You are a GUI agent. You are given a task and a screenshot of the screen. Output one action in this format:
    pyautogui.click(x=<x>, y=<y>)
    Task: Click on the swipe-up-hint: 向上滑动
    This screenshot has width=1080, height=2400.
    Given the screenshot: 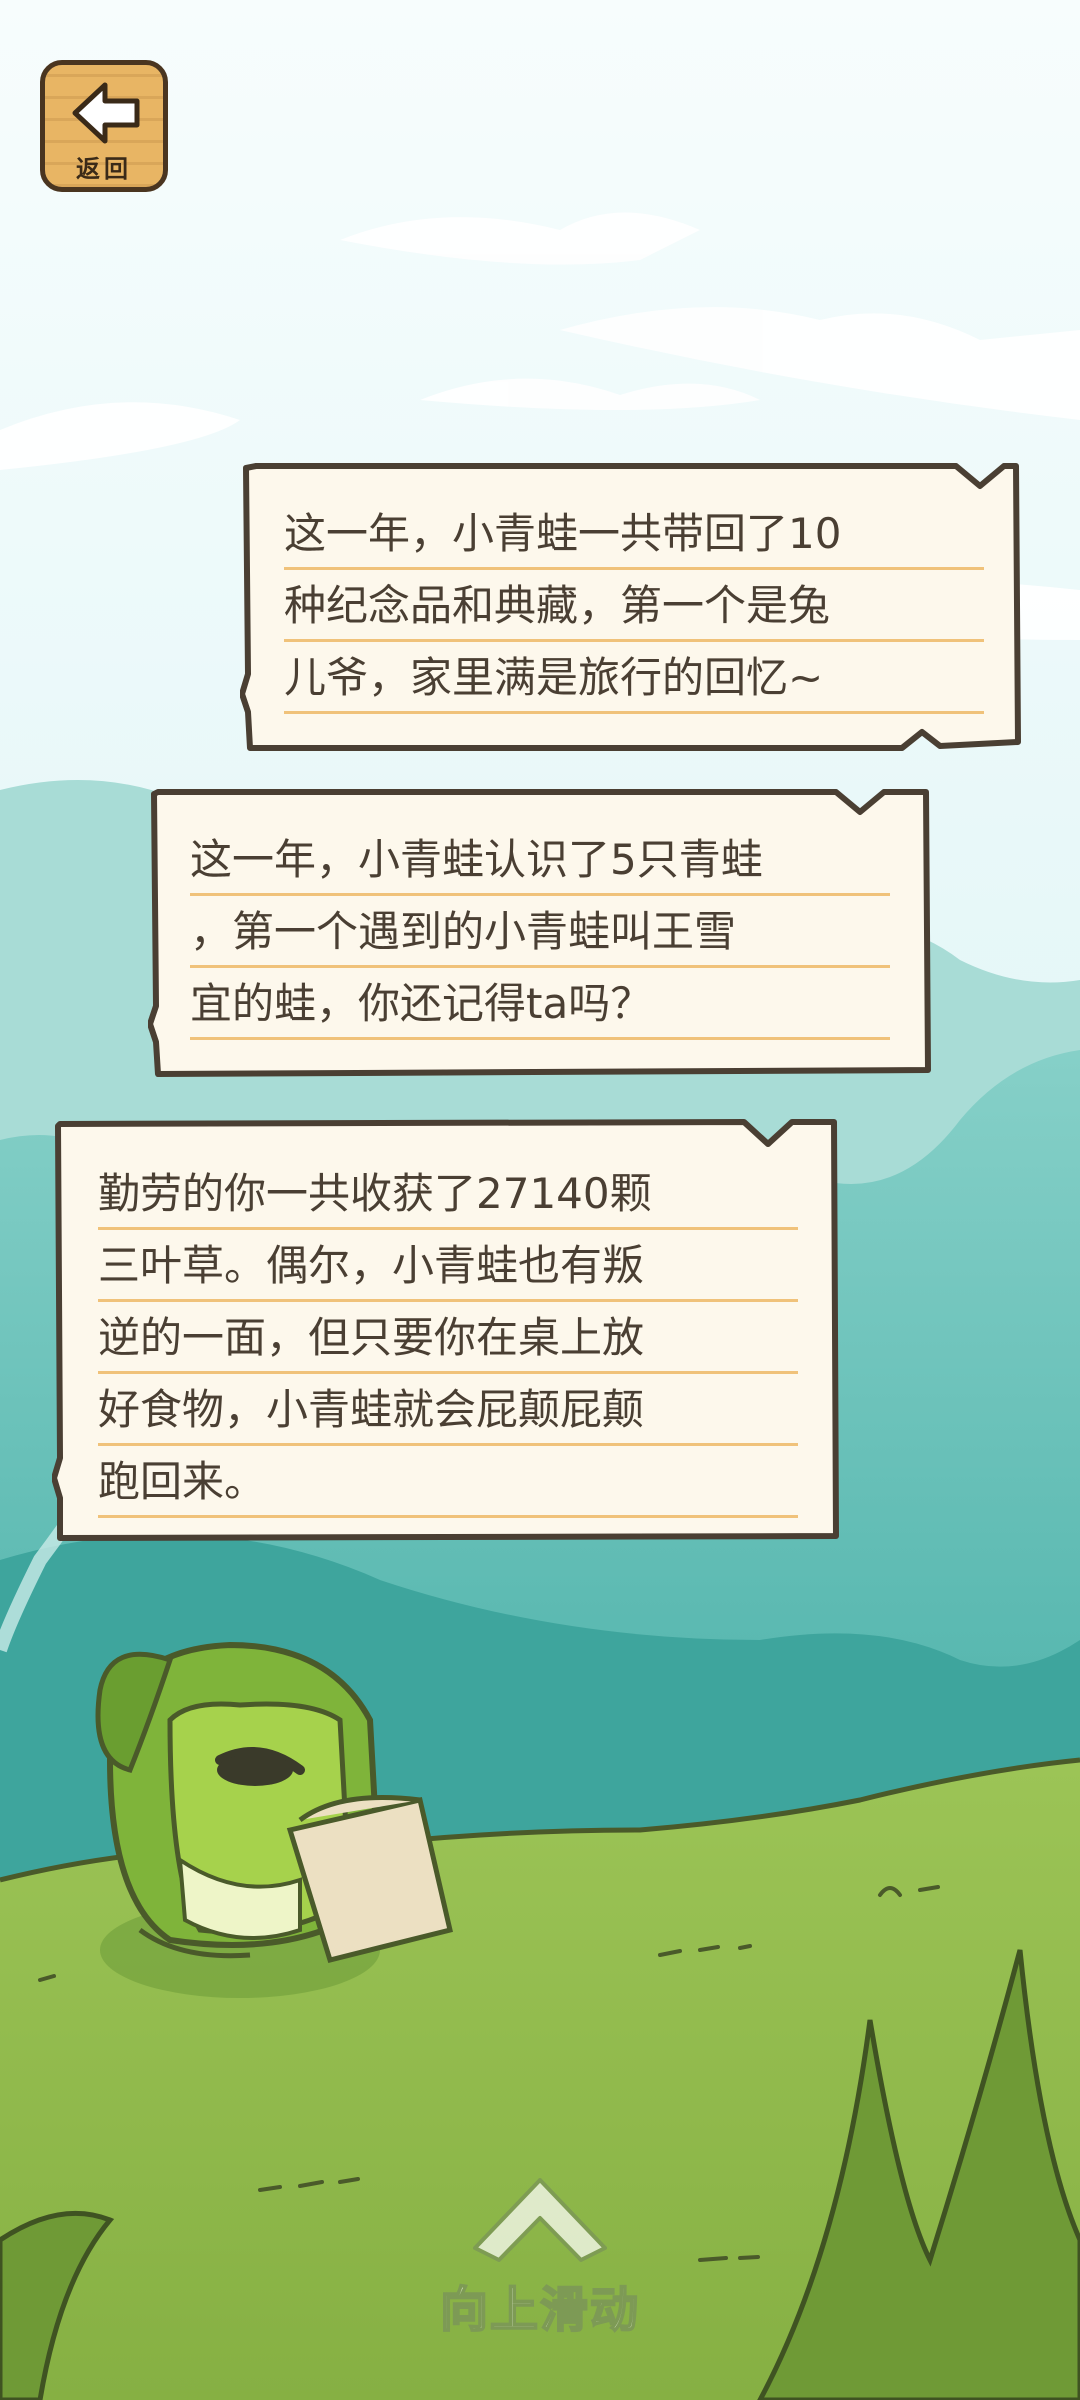 What is the action you would take?
    pyautogui.click(x=540, y=2252)
    